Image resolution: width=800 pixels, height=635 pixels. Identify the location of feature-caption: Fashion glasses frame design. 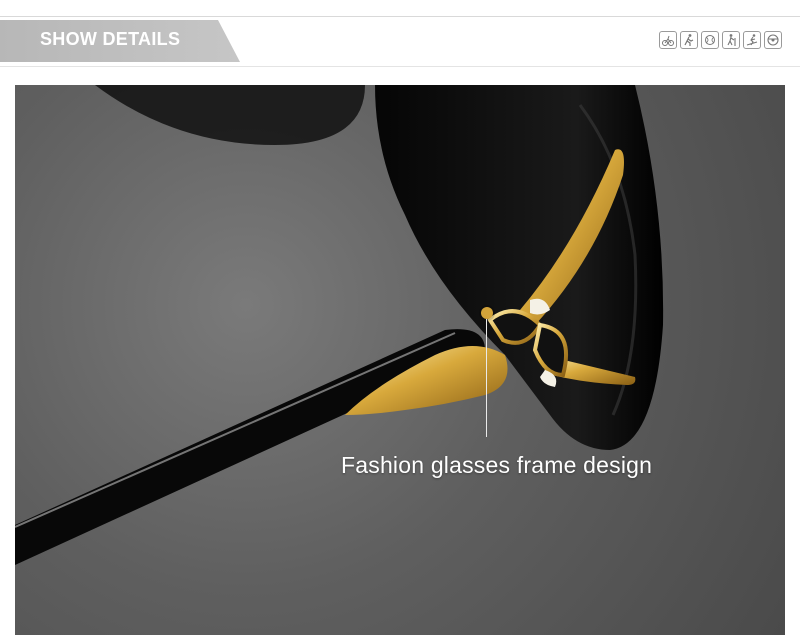
(497, 465).